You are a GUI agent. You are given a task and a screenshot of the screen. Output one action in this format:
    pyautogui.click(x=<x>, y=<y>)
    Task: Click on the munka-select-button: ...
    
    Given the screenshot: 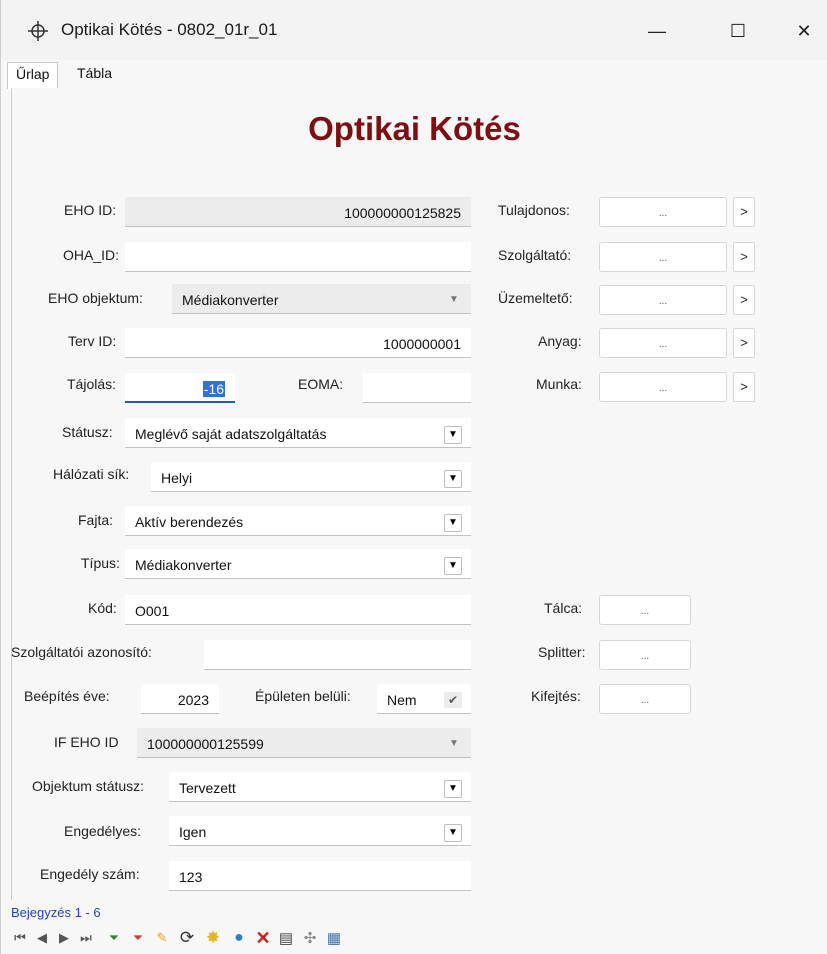 What is the action you would take?
    pyautogui.click(x=663, y=387)
    